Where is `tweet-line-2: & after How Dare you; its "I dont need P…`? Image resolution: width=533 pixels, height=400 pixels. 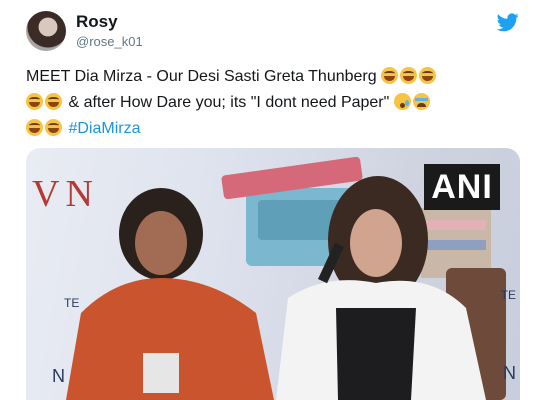 tweet-line-2: & after How Dare you; its "I dont need P… is located at coordinates (229, 102).